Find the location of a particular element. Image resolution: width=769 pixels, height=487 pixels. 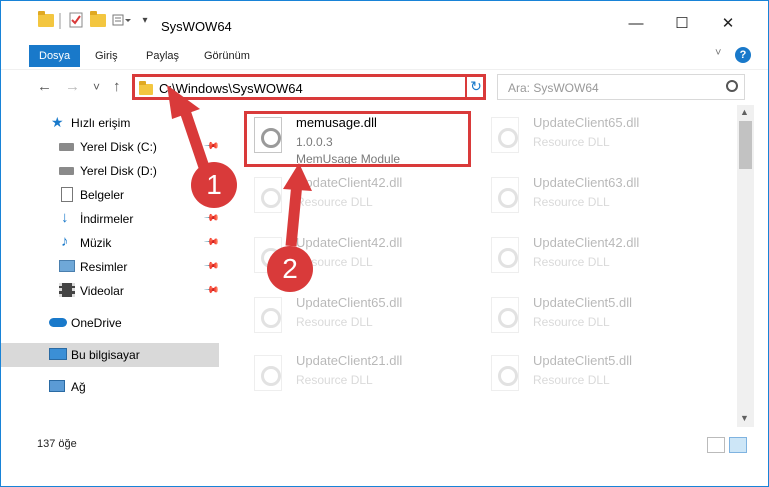

callout-badge-1: 1 is located at coordinates (214, 185).